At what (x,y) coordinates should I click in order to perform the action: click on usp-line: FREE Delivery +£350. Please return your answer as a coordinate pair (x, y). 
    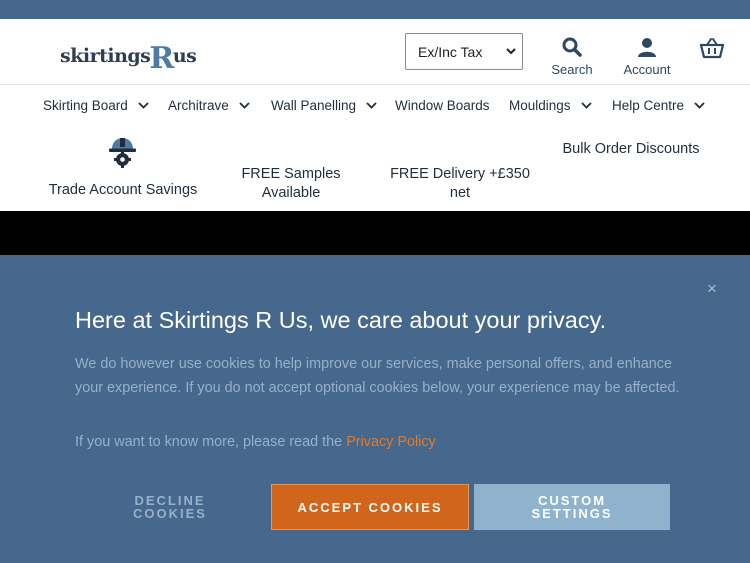
    Looking at the image, I should click on (460, 174).